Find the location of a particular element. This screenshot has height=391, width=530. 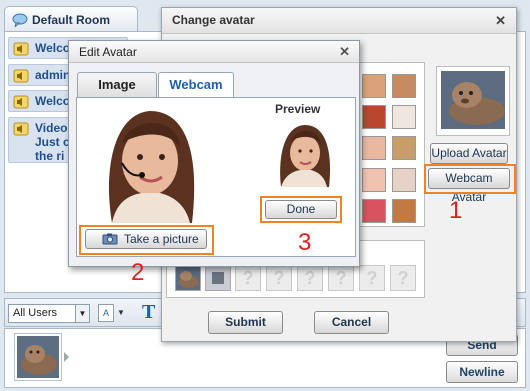

annotation-number: 3 is located at coordinates (305, 242).